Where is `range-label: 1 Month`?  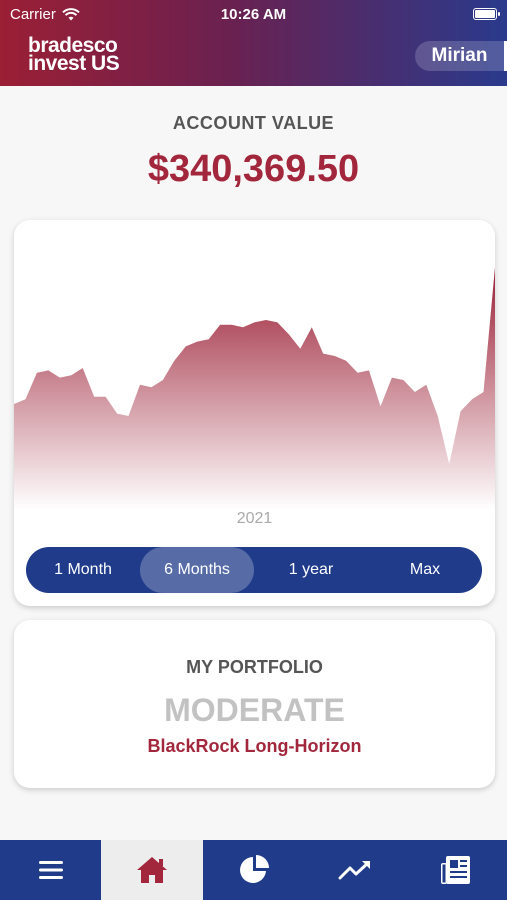 range-label: 1 Month is located at coordinates (83, 569).